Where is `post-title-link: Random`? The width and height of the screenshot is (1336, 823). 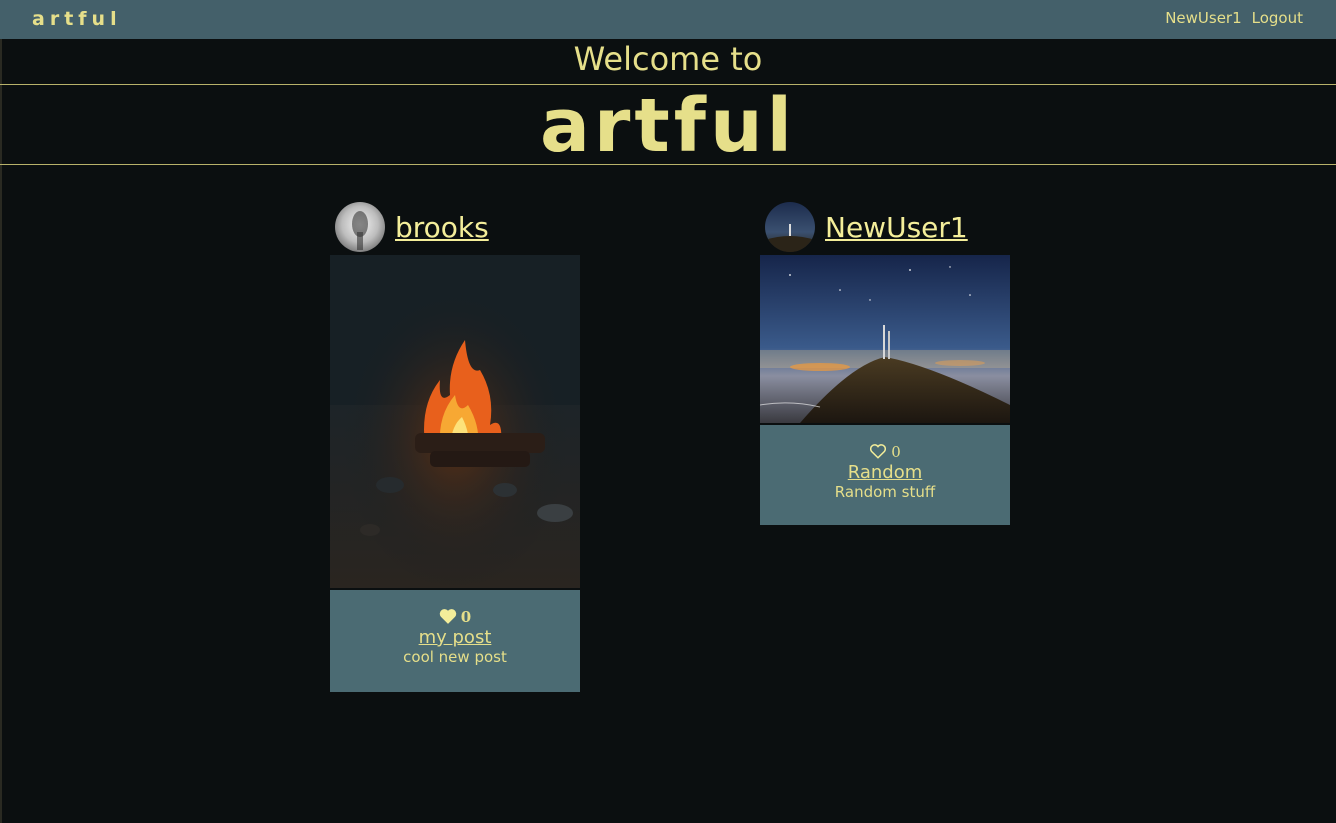 post-title-link: Random is located at coordinates (885, 472).